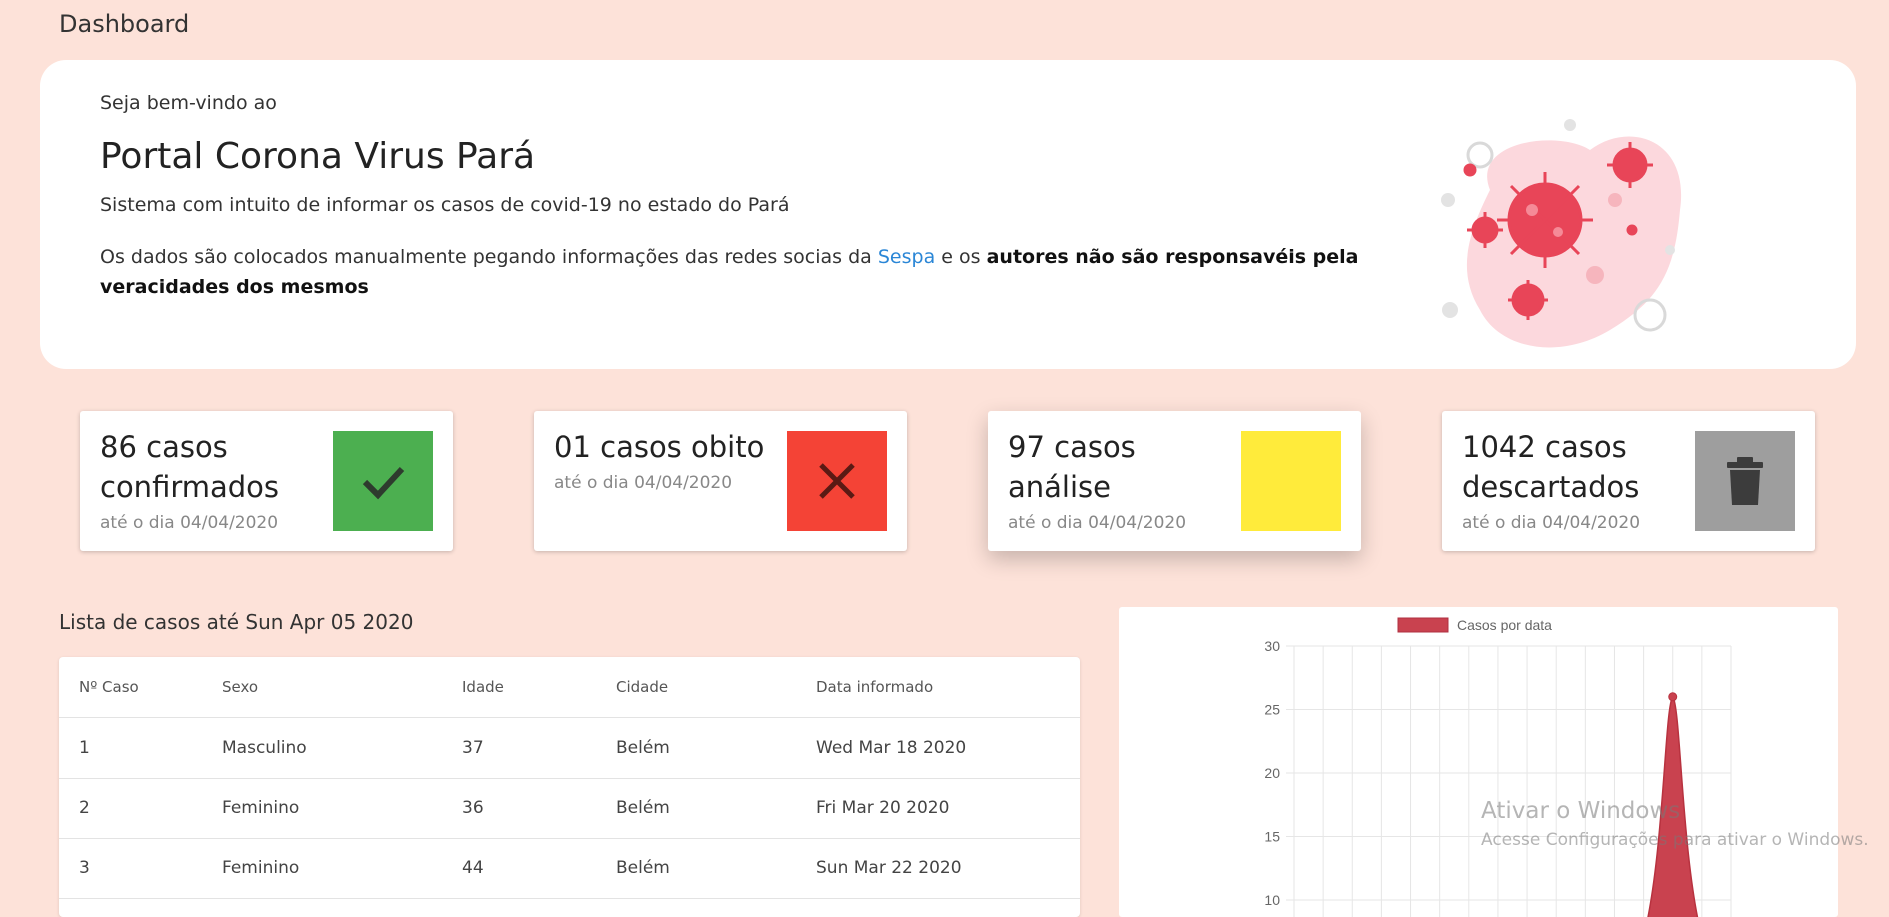 This screenshot has height=917, width=1889. I want to click on table-cell: 3, so click(84, 868).